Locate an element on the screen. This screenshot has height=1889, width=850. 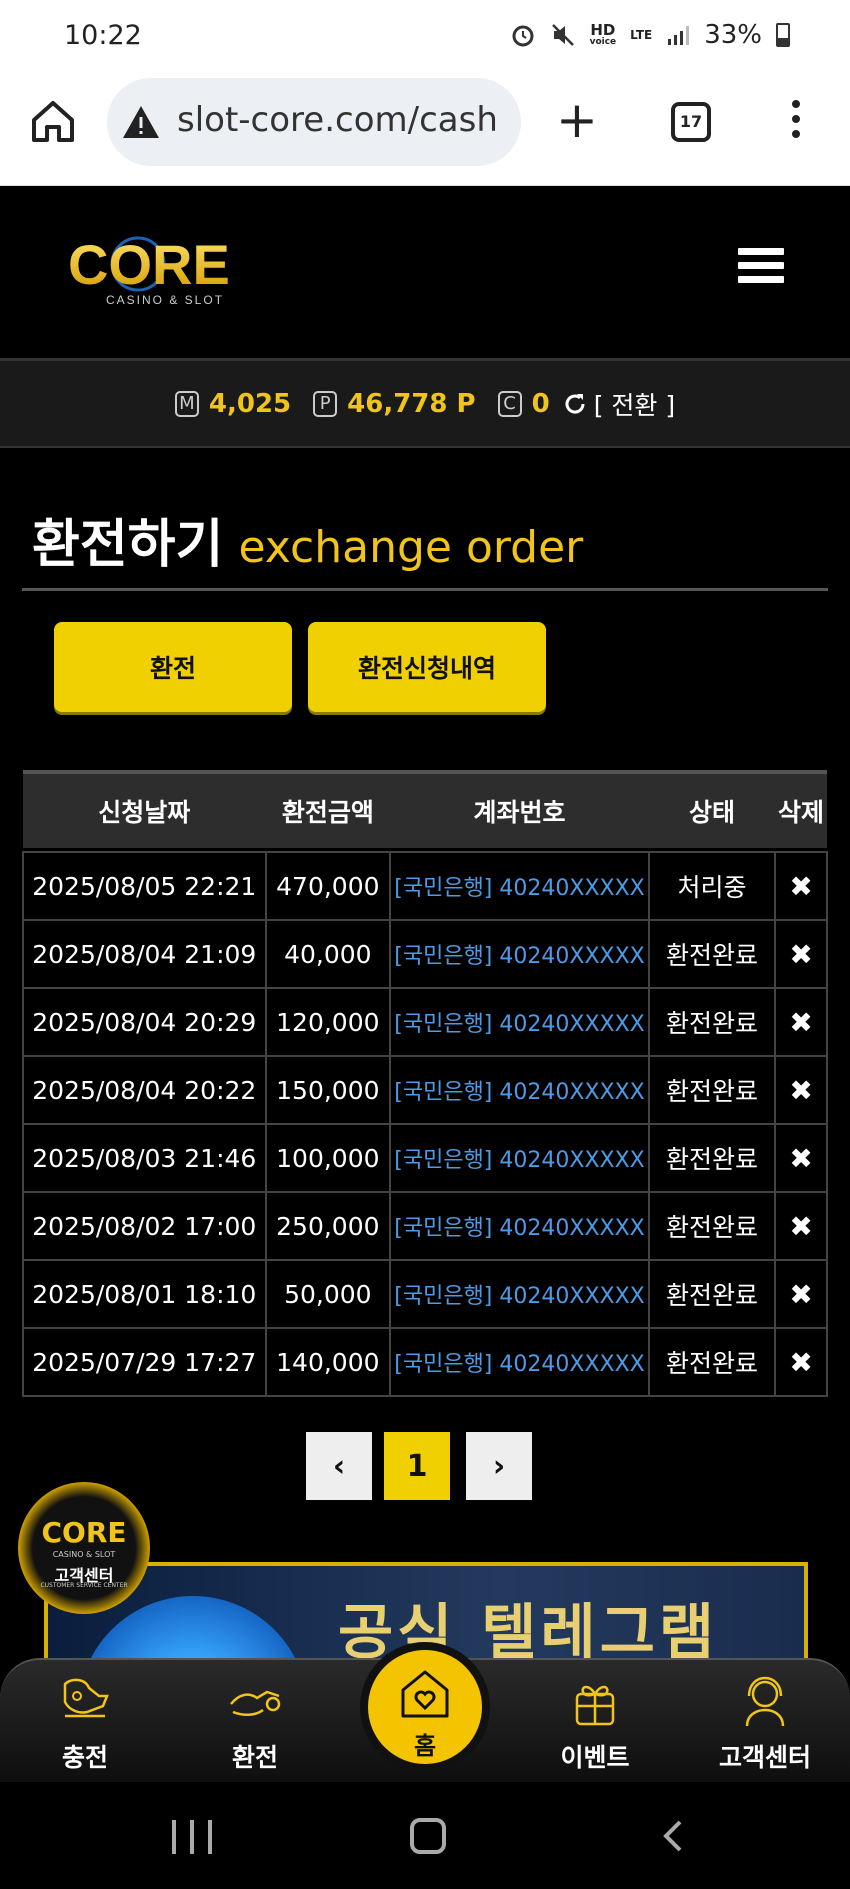
address-bar: slot-core.com/cash is located at coordinates (314, 122).